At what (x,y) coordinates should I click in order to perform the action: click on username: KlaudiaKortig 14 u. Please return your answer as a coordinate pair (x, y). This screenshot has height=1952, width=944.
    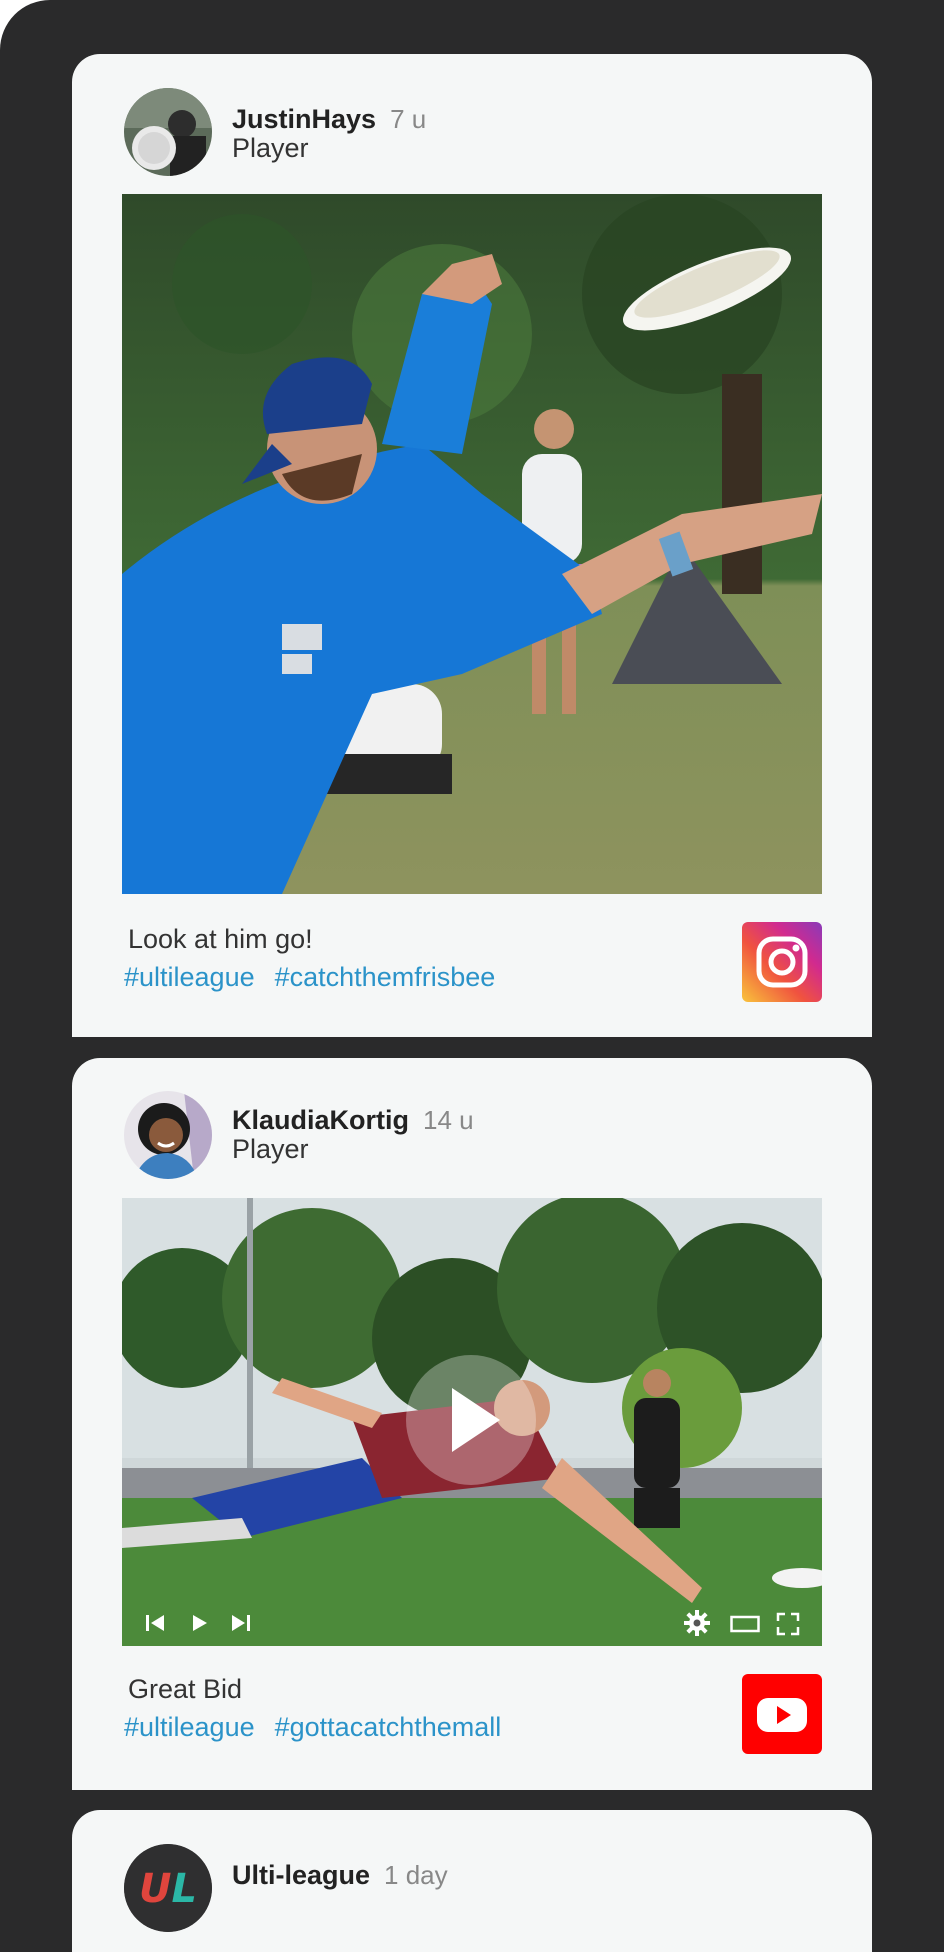
    Looking at the image, I should click on (353, 1120).